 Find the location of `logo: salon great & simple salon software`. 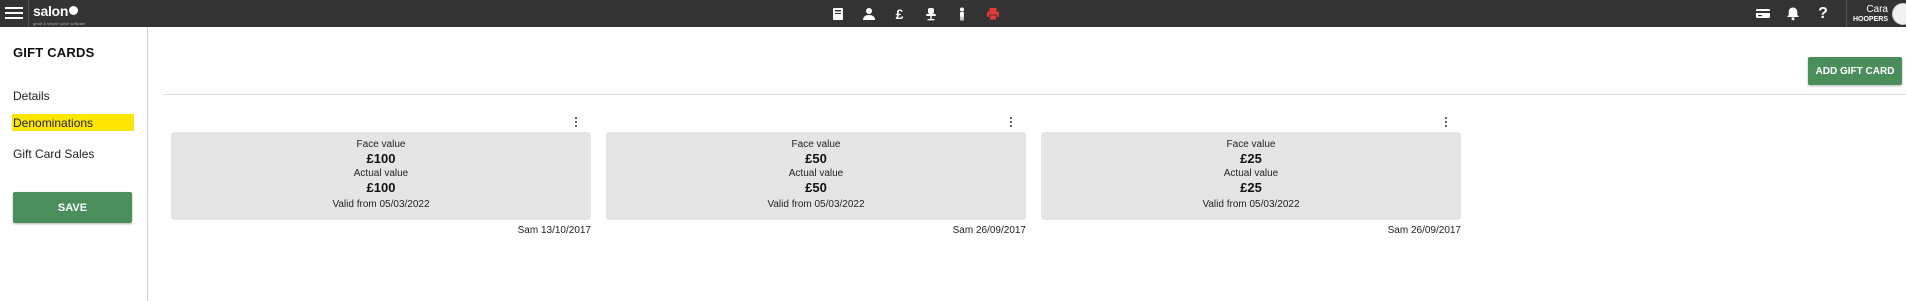

logo: salon great & simple salon software is located at coordinates (59, 14).